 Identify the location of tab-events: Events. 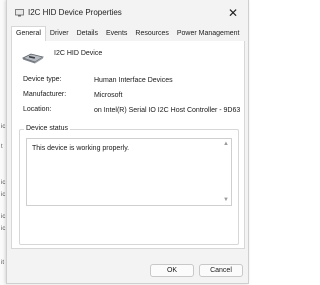
(116, 34).